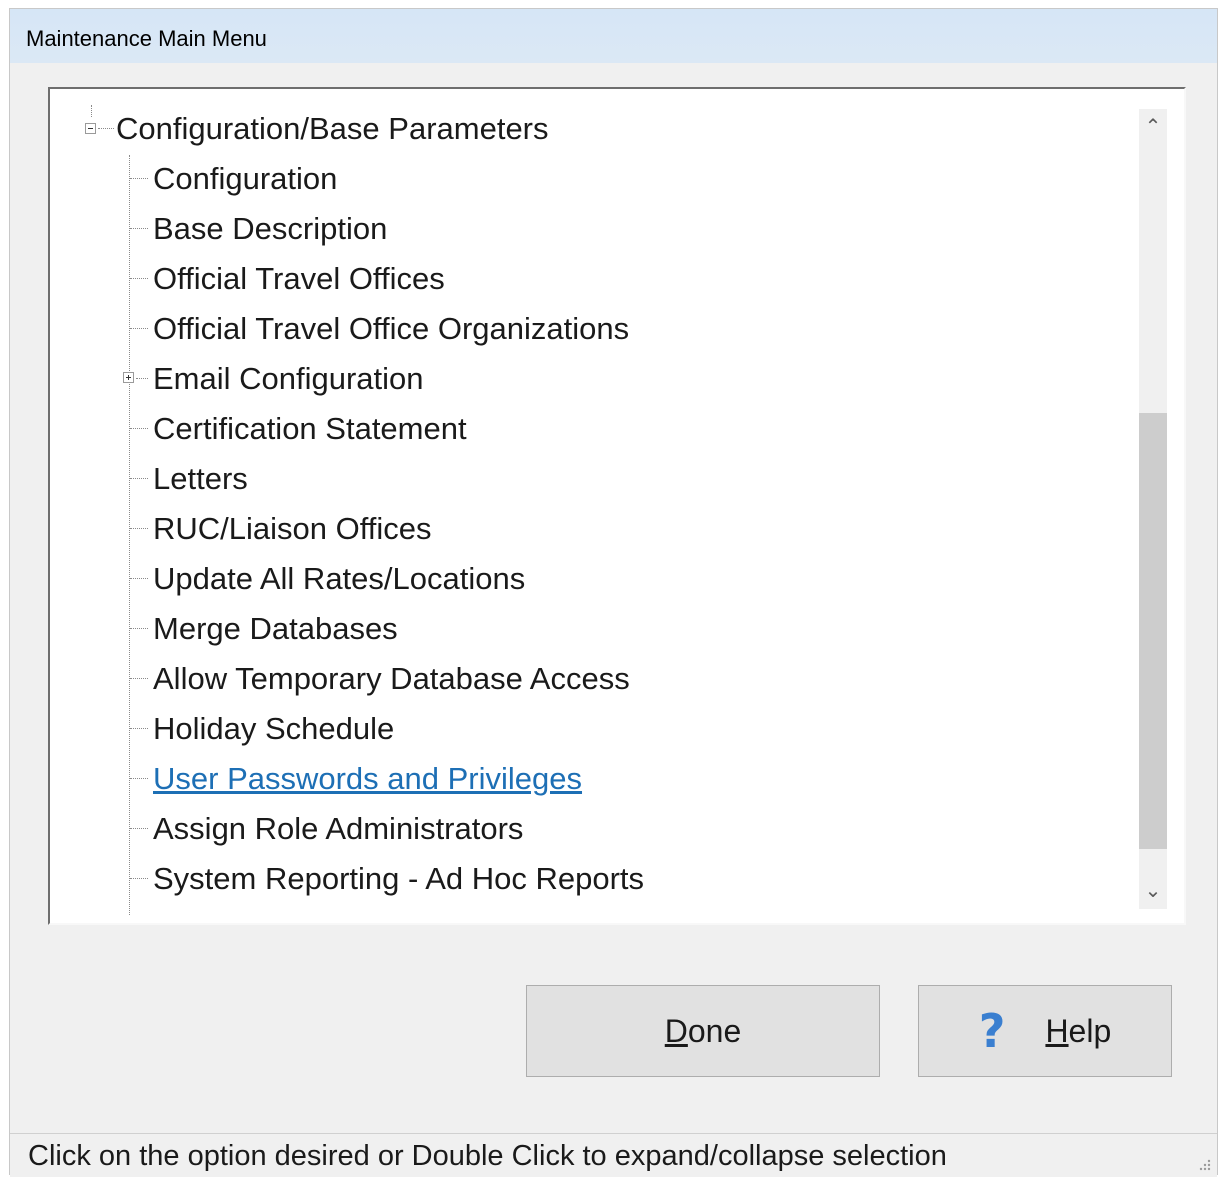 The image size is (1221, 1179). What do you see at coordinates (613, 36) in the screenshot?
I see `title-bar: Maintenance Main Menu` at bounding box center [613, 36].